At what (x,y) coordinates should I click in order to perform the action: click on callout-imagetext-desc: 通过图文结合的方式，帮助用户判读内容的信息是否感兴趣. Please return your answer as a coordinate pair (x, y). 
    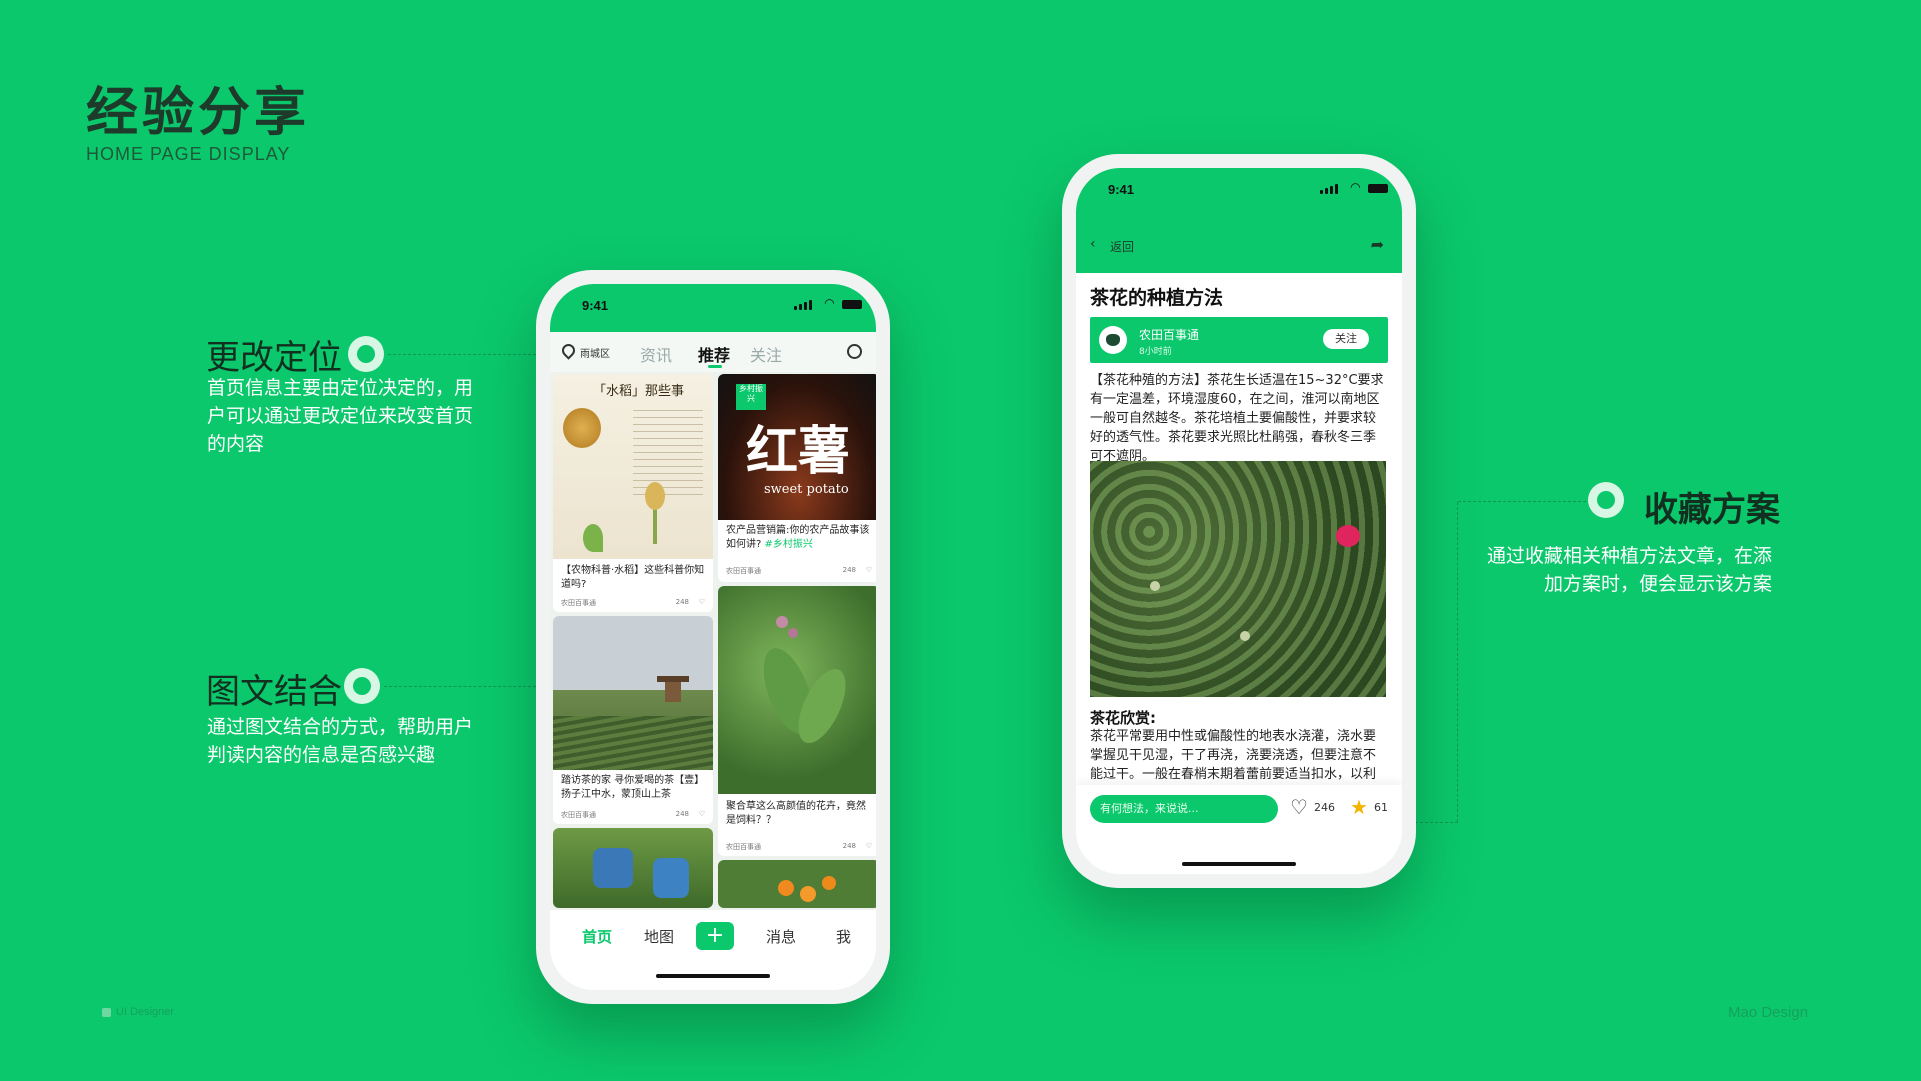
    Looking at the image, I should click on (340, 741).